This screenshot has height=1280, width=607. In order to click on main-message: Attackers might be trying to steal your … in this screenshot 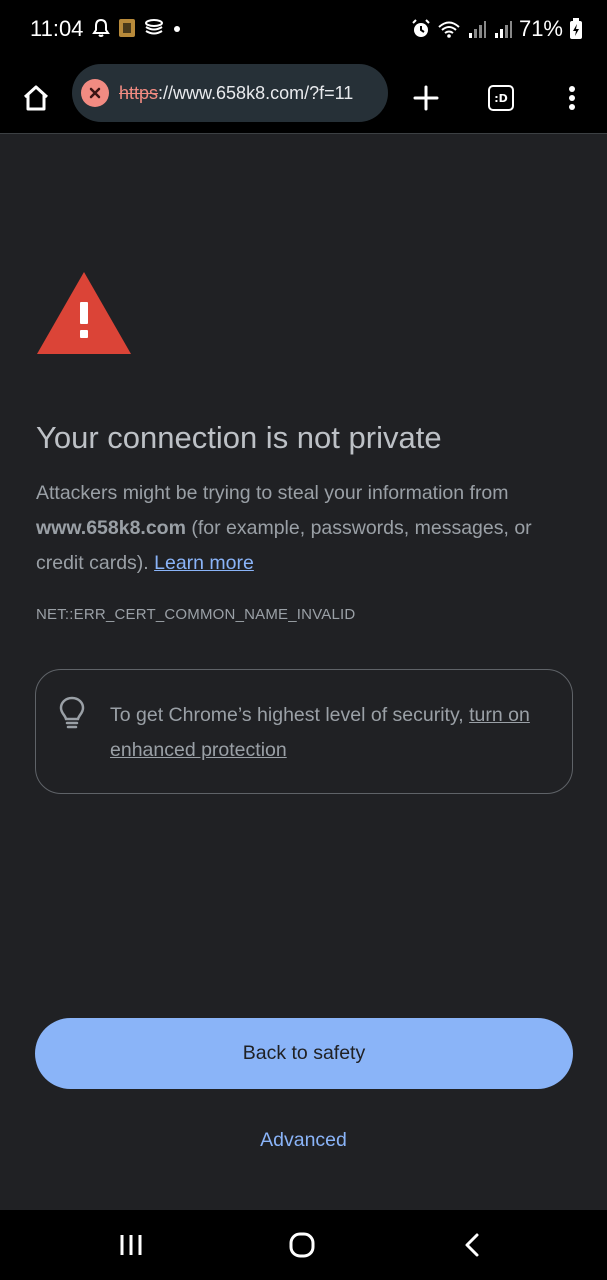, I will do `click(306, 528)`.